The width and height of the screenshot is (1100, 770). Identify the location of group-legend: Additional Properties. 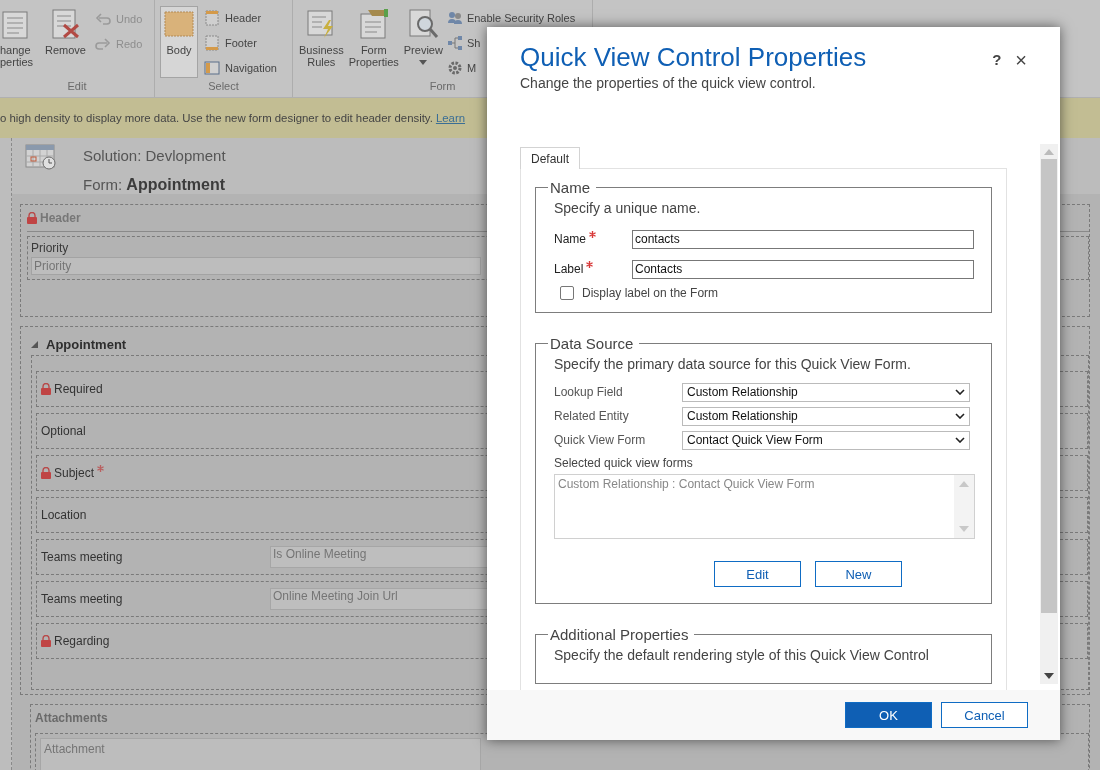
(621, 634).